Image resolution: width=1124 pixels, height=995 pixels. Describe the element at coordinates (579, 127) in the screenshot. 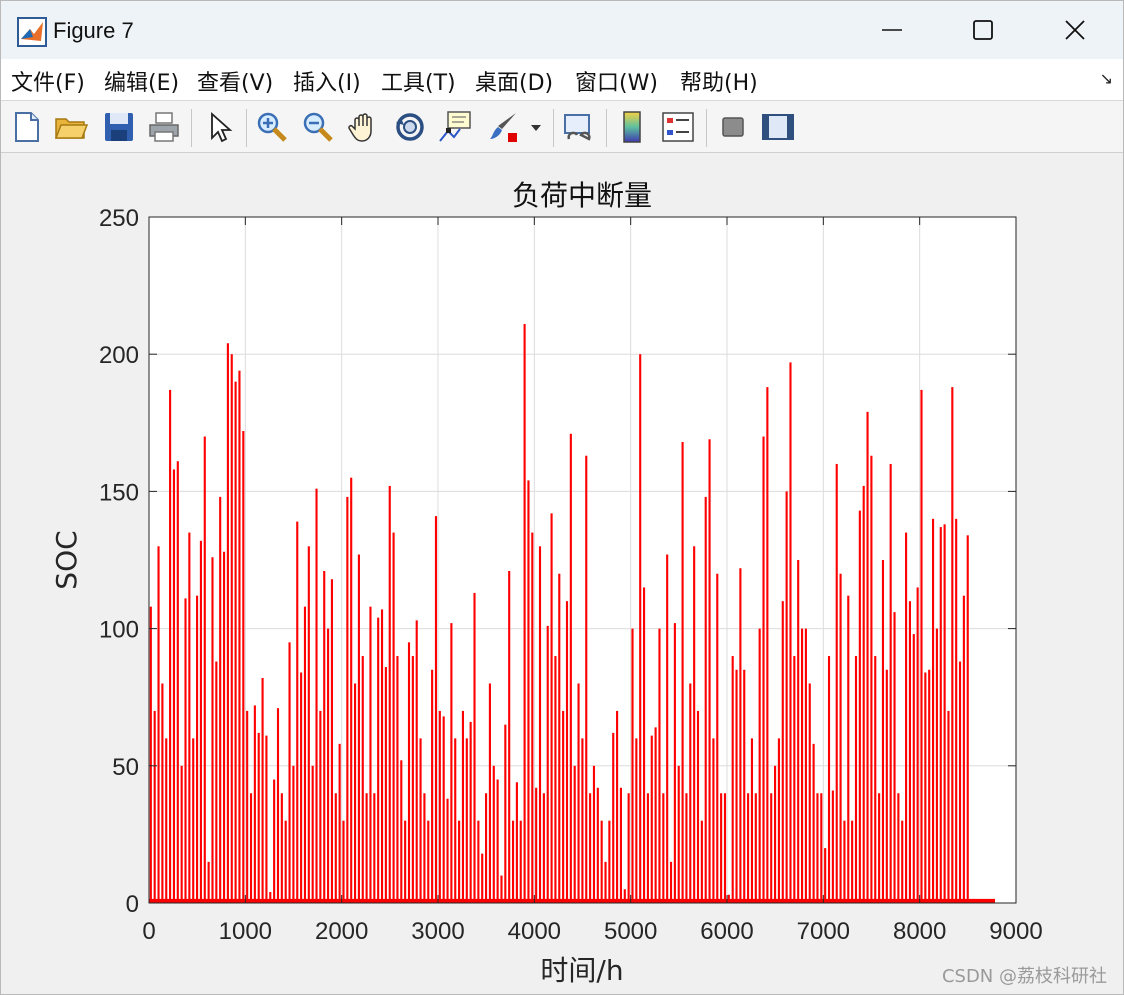

I see `link-plot-button` at that location.